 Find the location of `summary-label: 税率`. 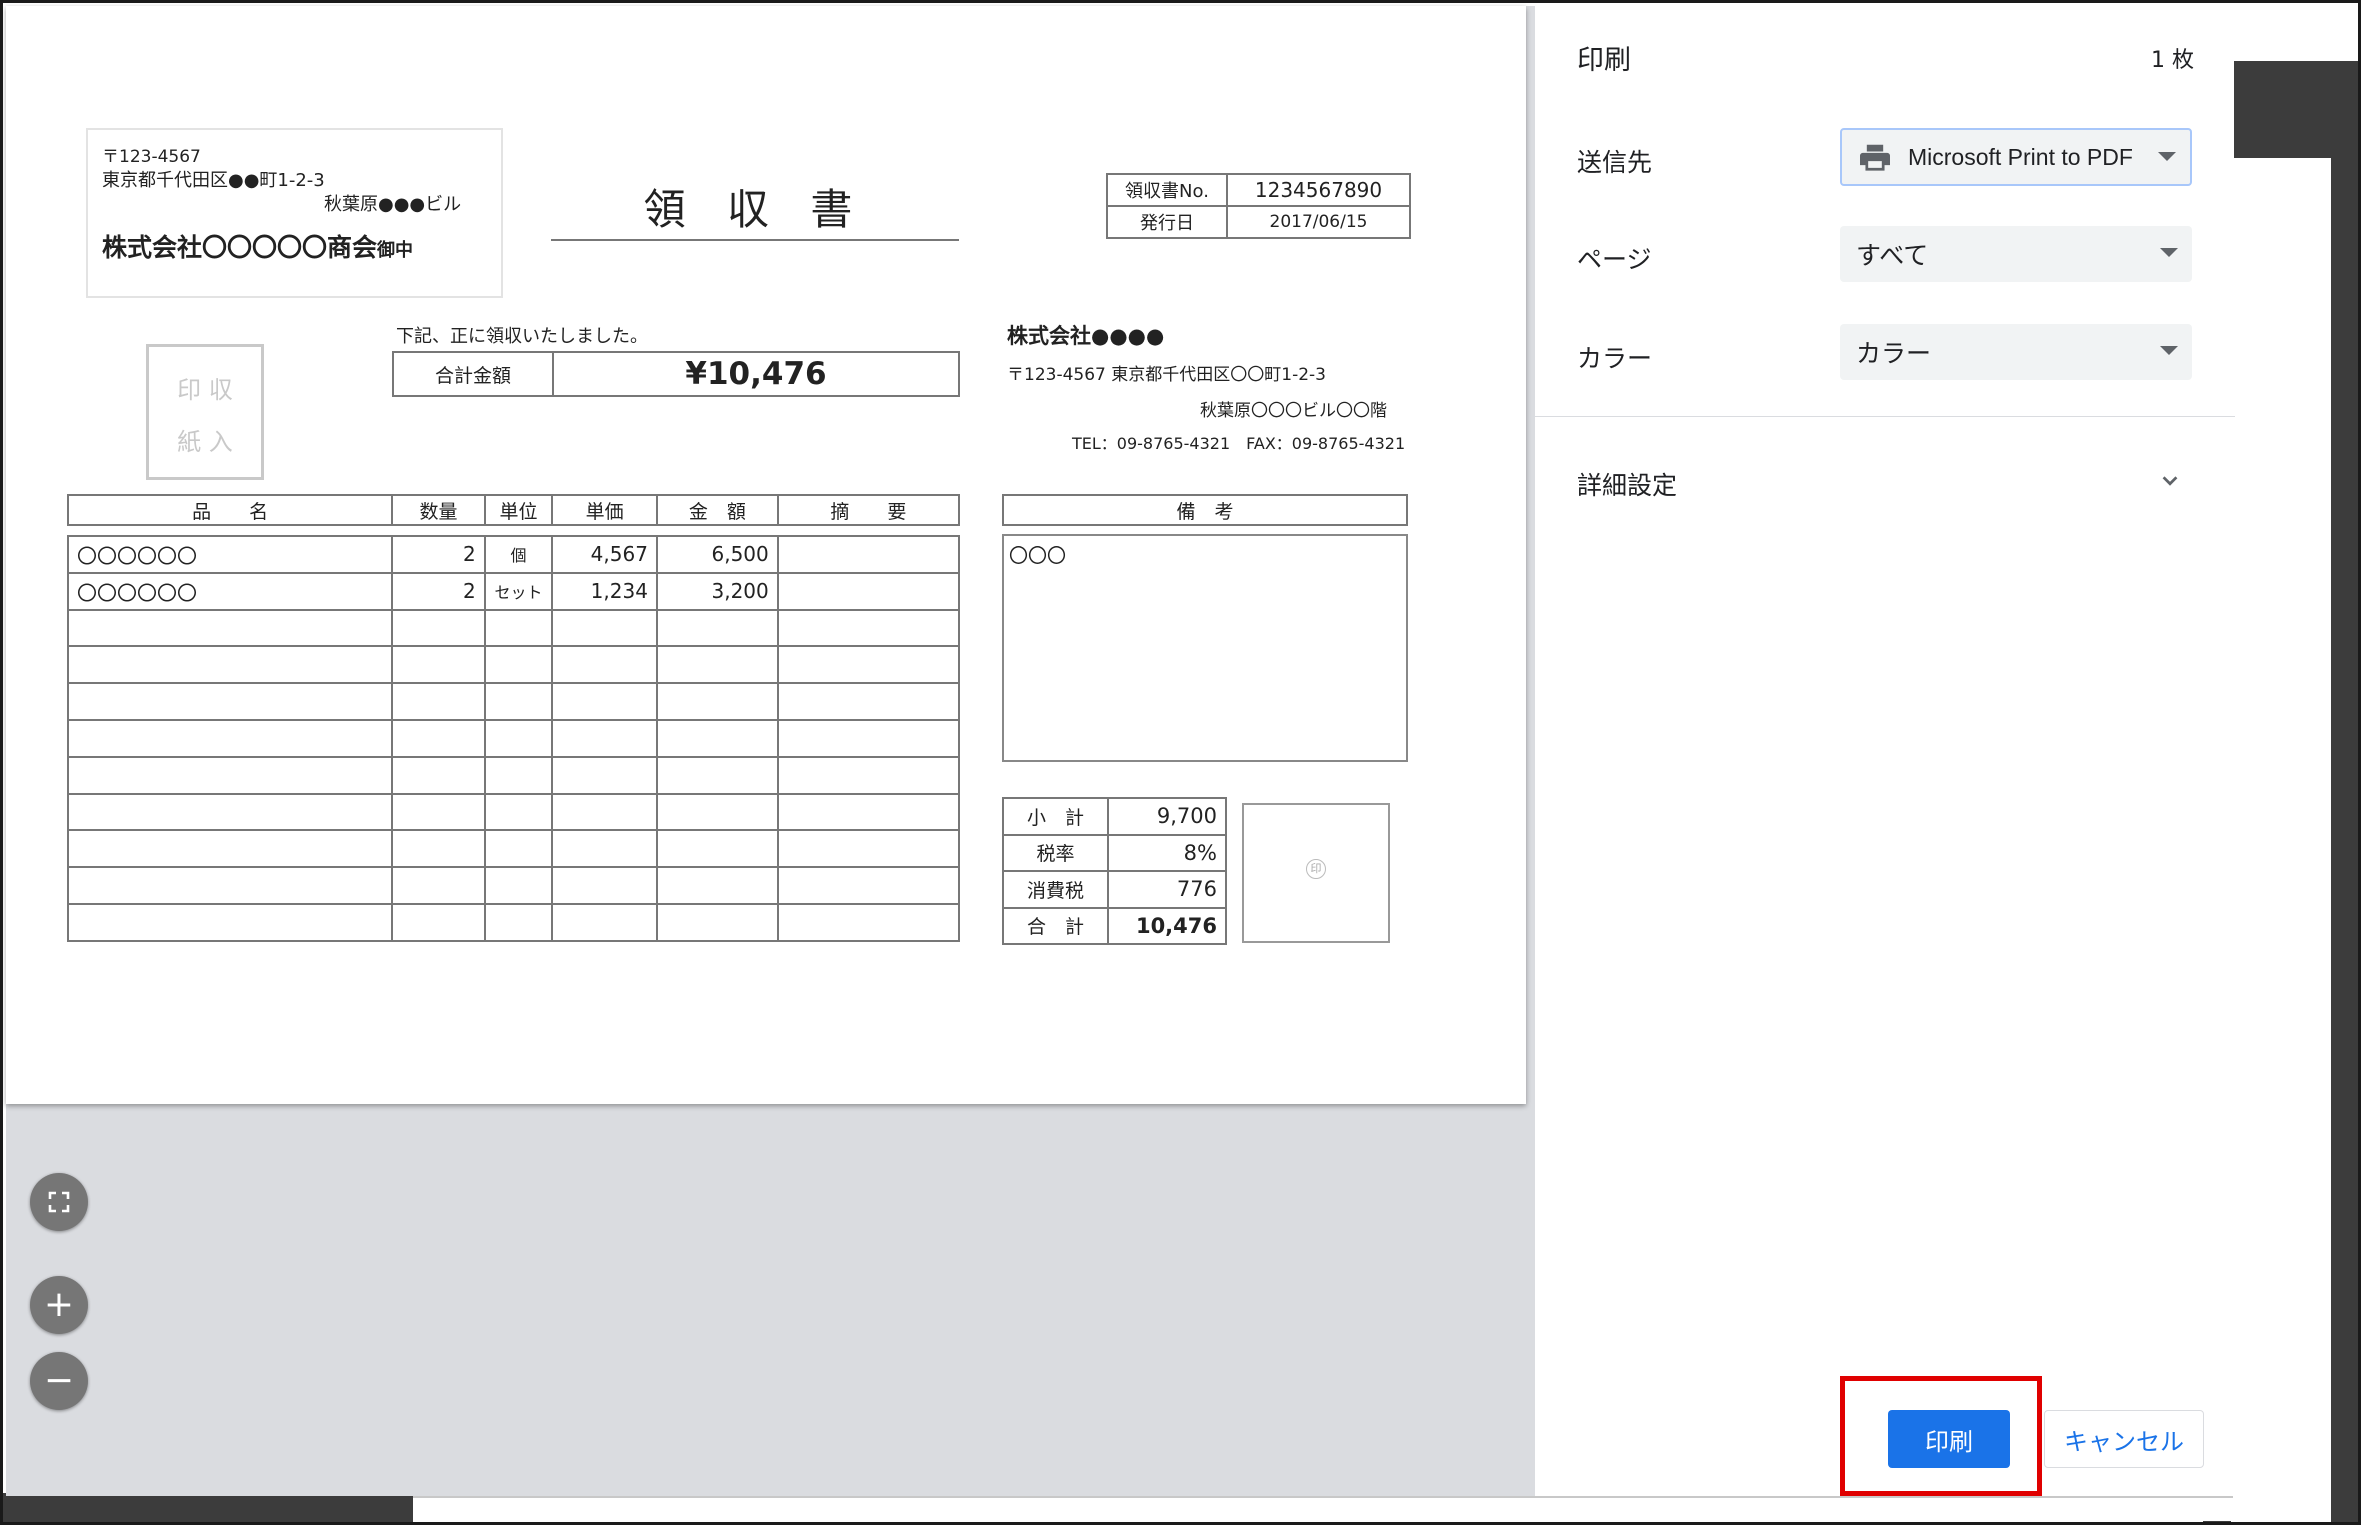

summary-label: 税率 is located at coordinates (1055, 852).